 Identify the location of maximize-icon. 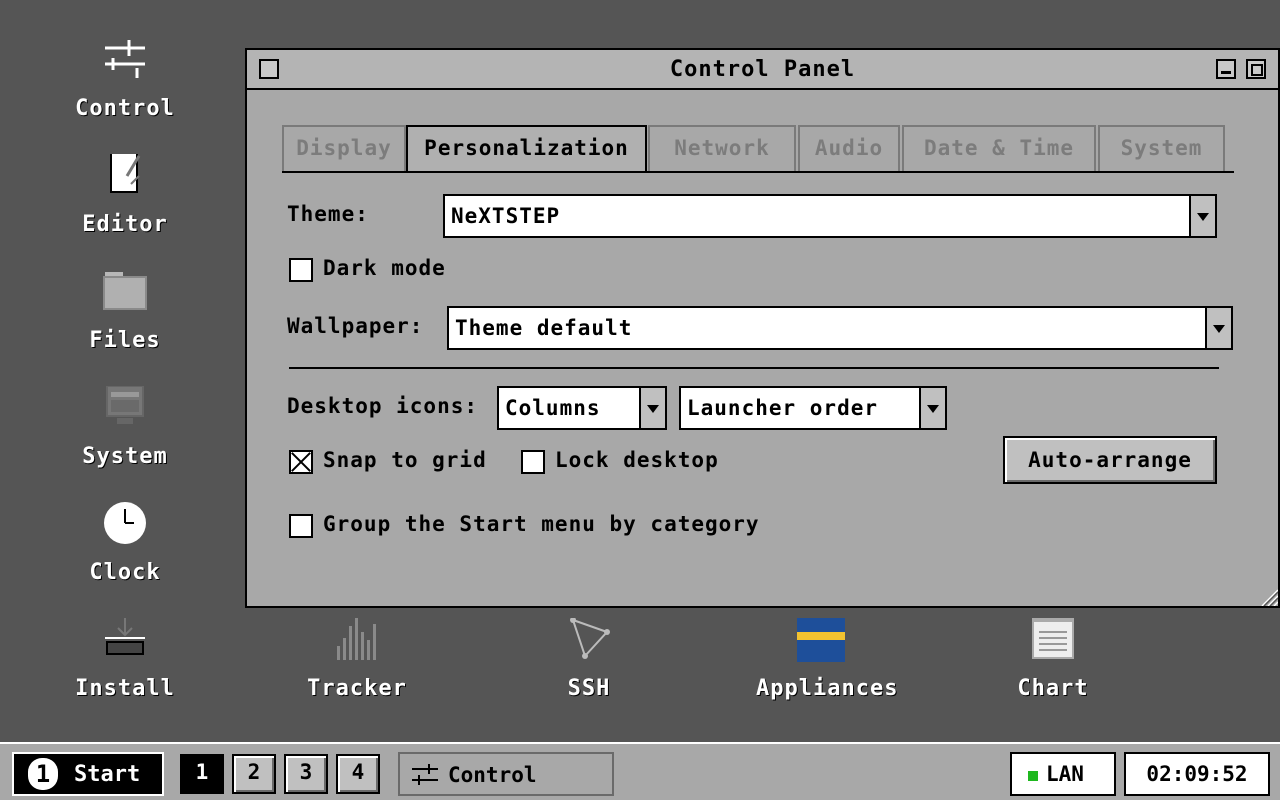
(1257, 70).